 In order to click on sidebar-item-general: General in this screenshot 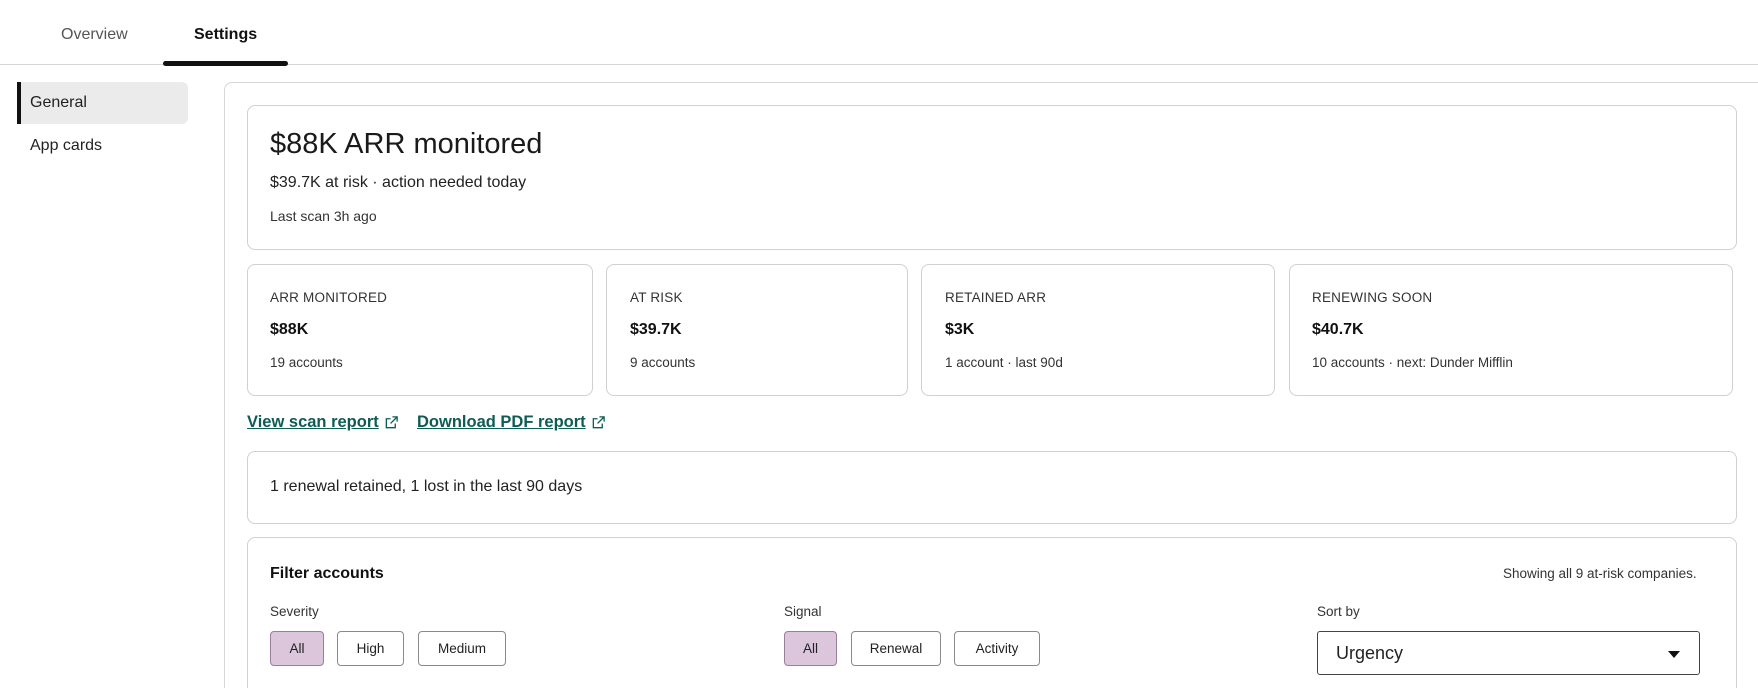, I will do `click(102, 103)`.